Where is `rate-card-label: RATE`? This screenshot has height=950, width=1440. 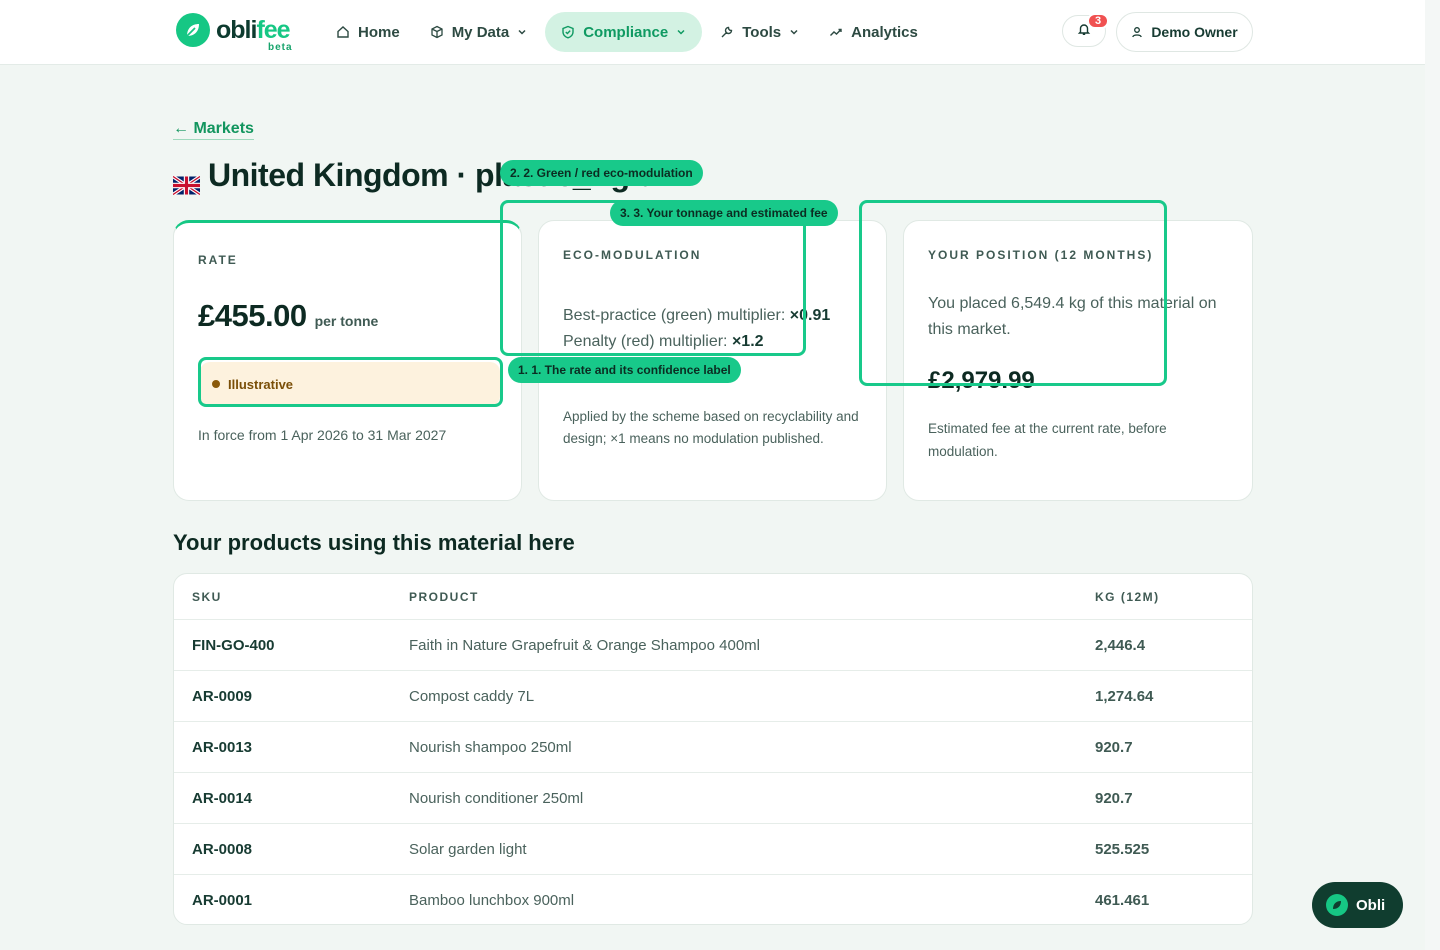 rate-card-label: RATE is located at coordinates (218, 260).